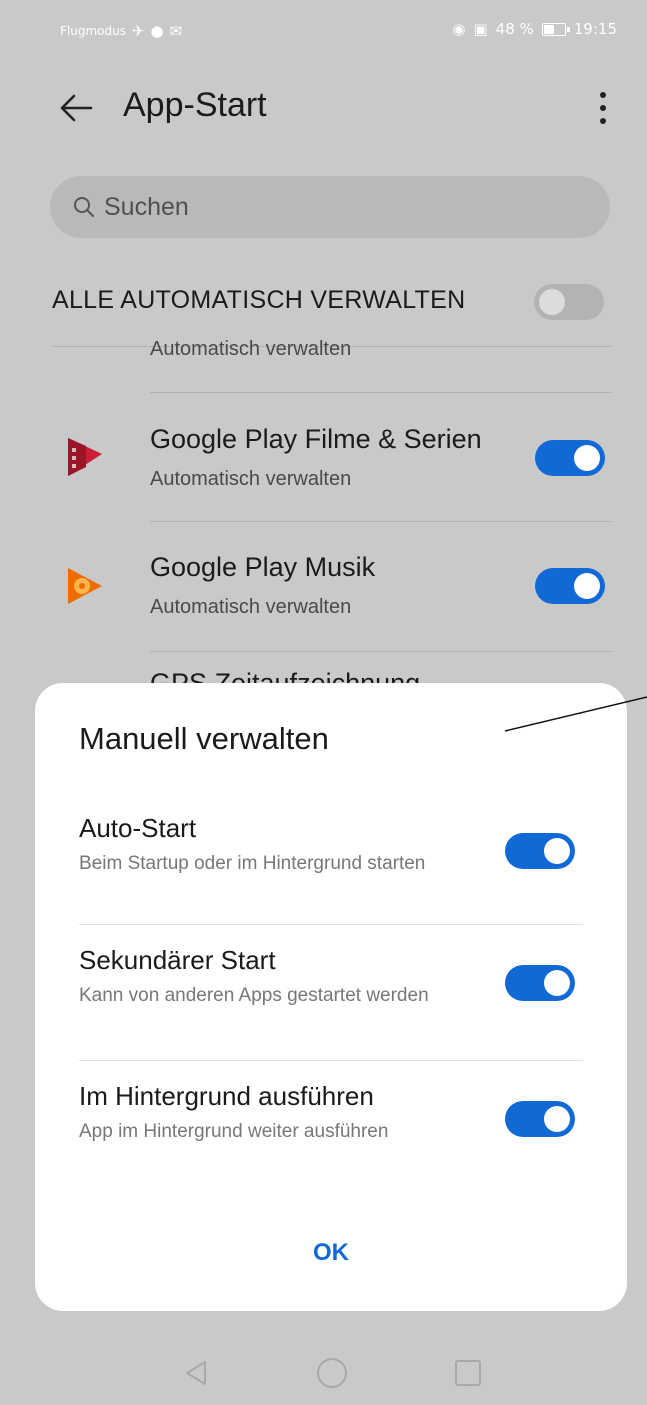 The height and width of the screenshot is (1405, 647). What do you see at coordinates (459, 29) in the screenshot?
I see `eye-icon: ◉` at bounding box center [459, 29].